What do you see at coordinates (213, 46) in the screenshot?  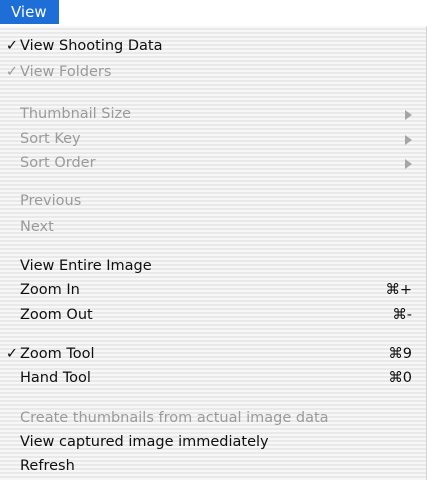 I see `menu-item-view-shooting-data: ✓ View Shooting Data` at bounding box center [213, 46].